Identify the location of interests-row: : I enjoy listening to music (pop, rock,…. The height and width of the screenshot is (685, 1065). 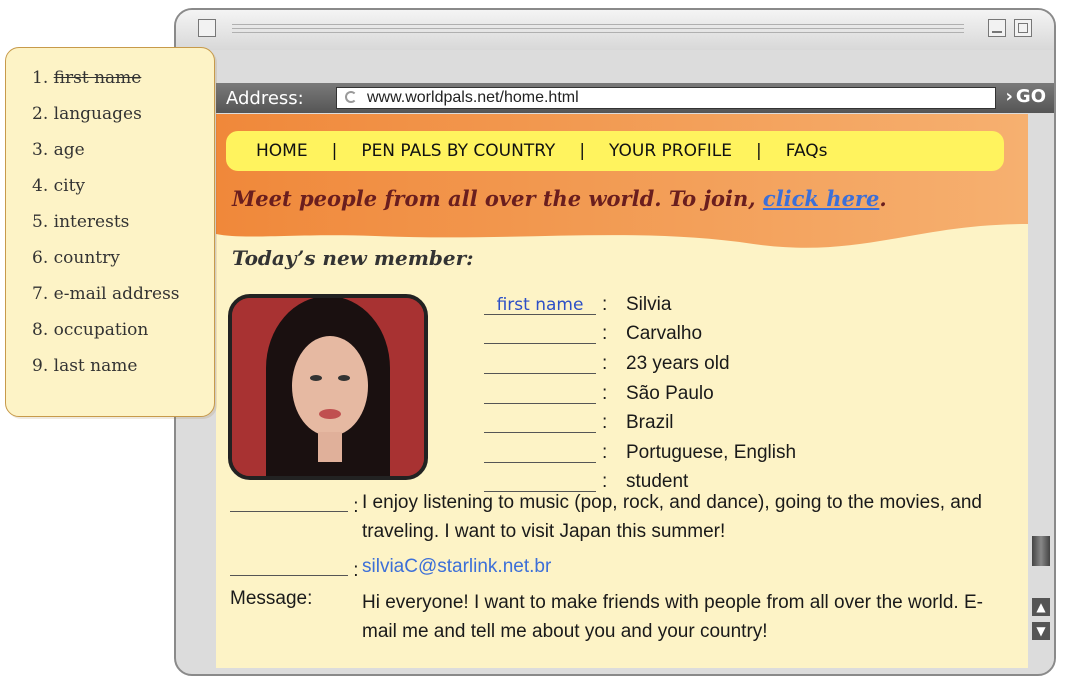
(620, 517).